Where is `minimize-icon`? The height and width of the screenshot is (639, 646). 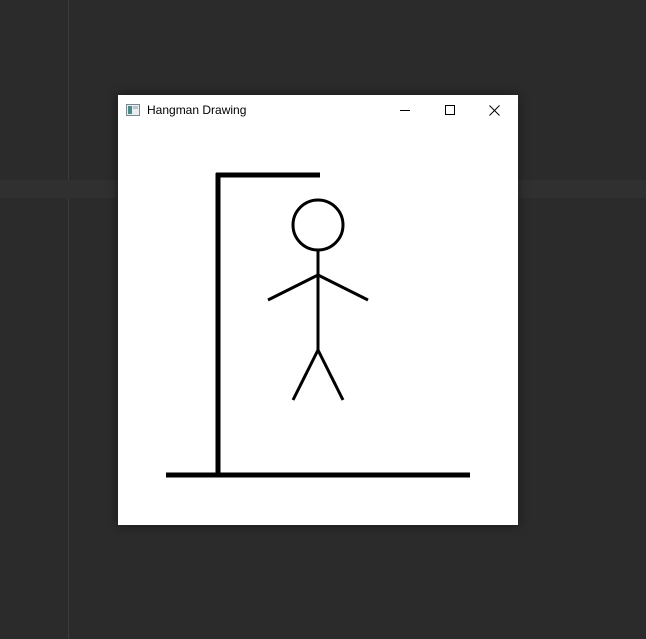 minimize-icon is located at coordinates (404, 110).